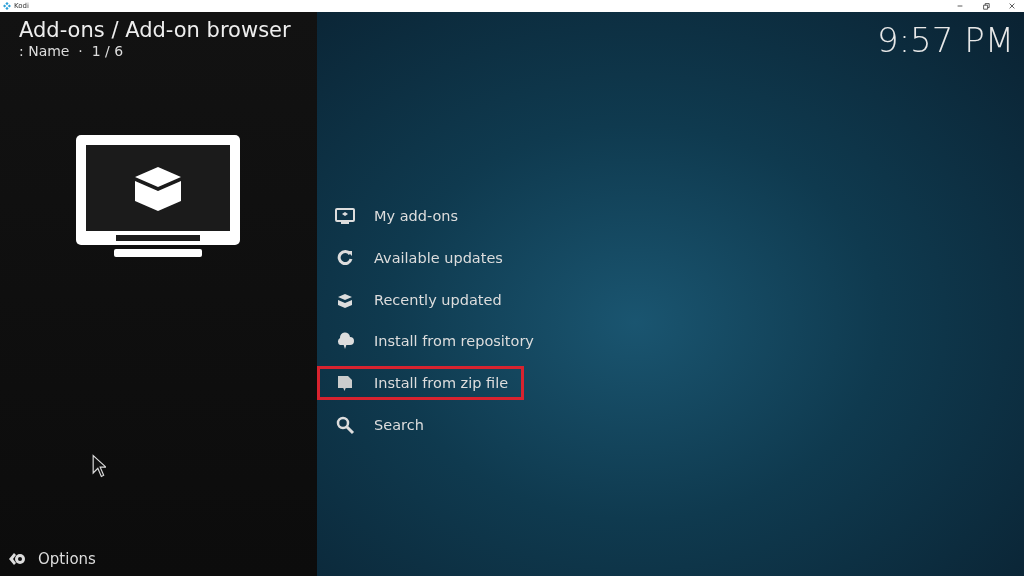 Image resolution: width=1024 pixels, height=576 pixels. Describe the element at coordinates (345, 383) in the screenshot. I see `file-download-icon` at that location.